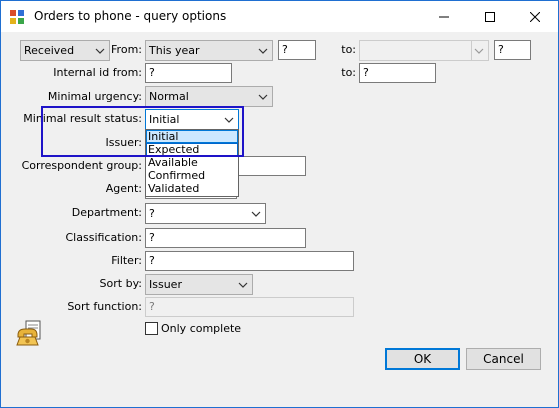 The height and width of the screenshot is (408, 559). Describe the element at coordinates (225, 238) in the screenshot. I see `classification-field: ?` at that location.